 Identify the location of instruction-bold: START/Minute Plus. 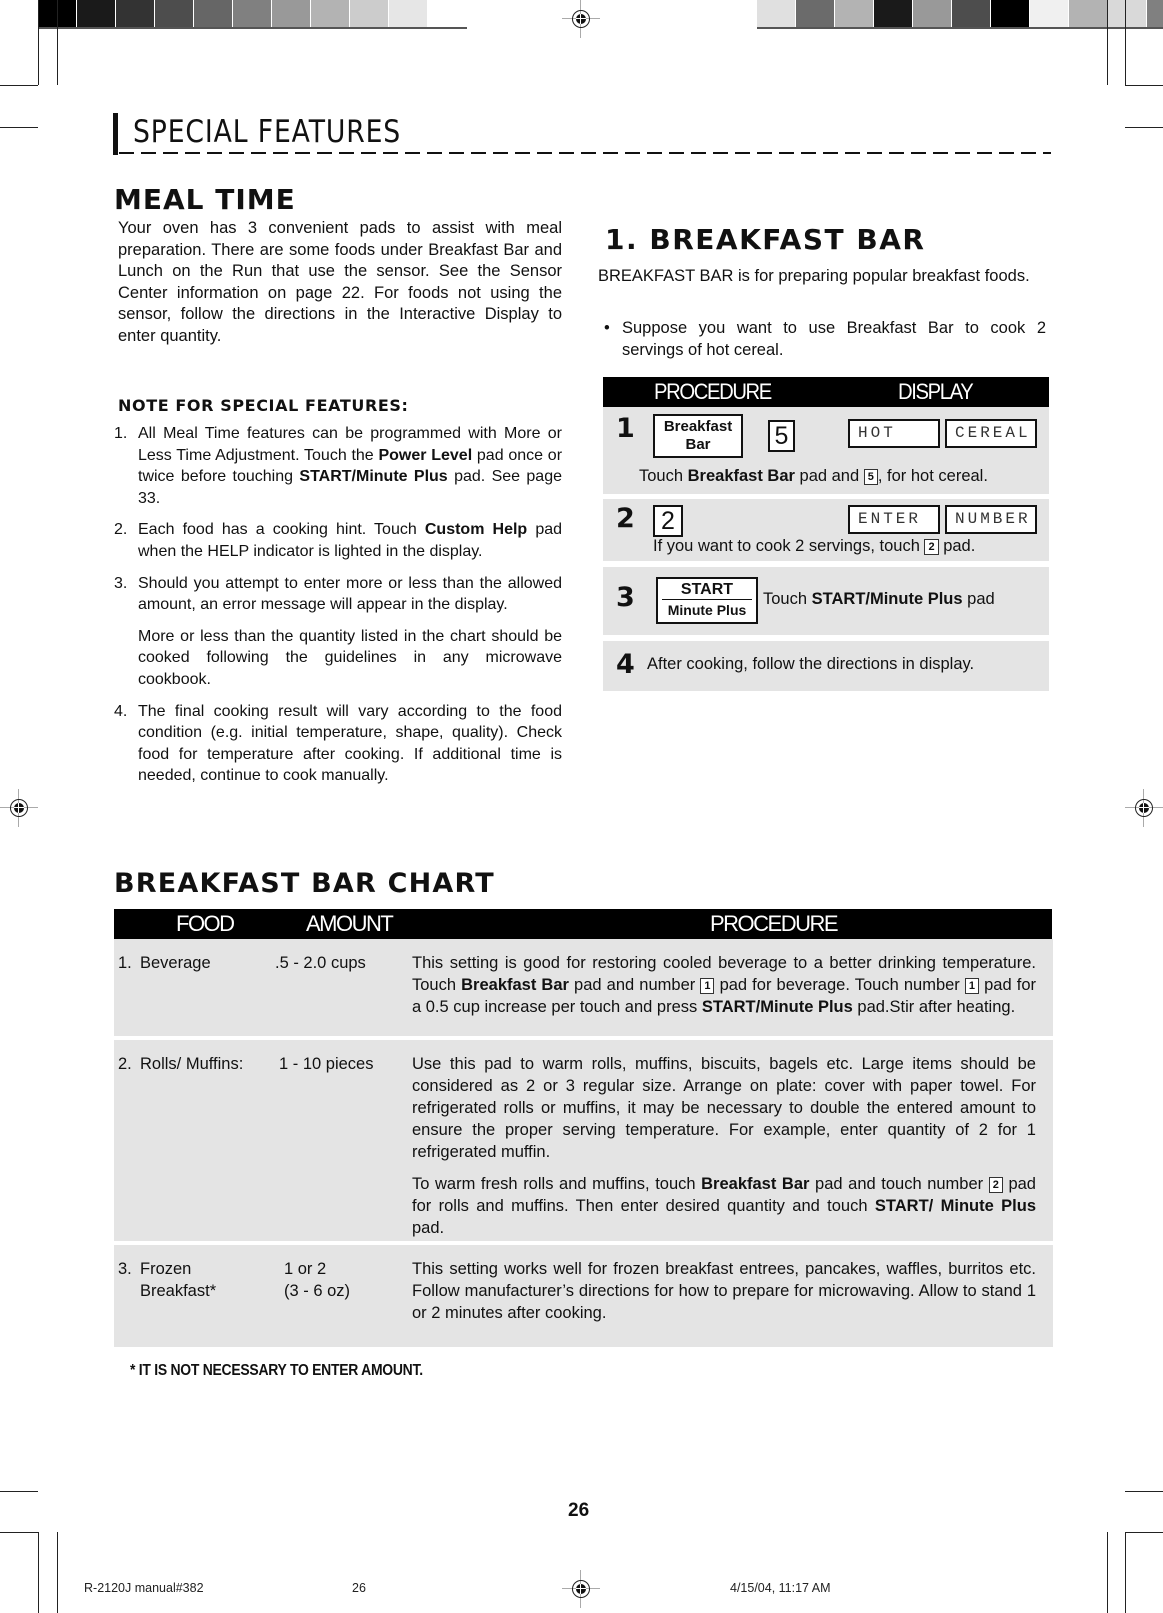
(887, 599).